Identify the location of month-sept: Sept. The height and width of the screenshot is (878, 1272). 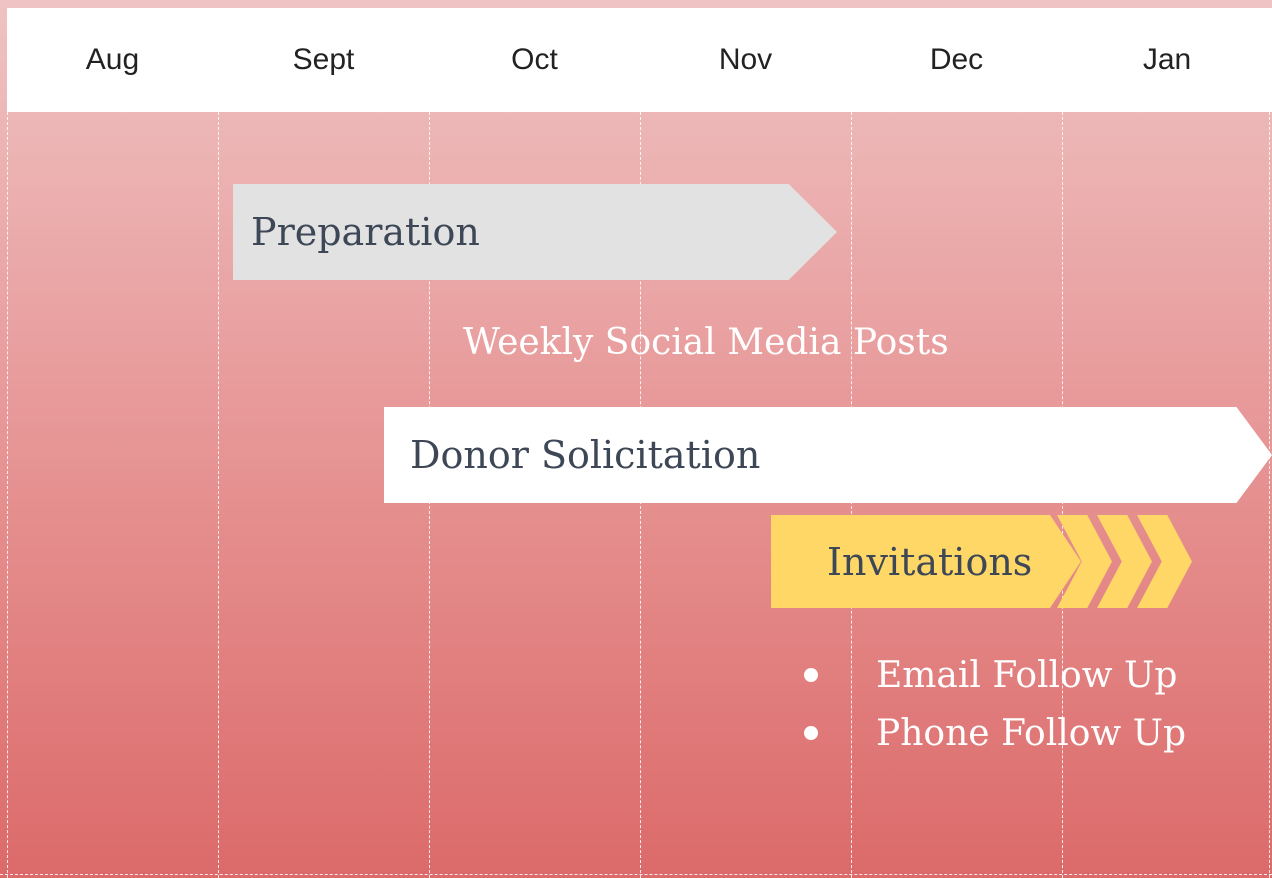
(323, 59).